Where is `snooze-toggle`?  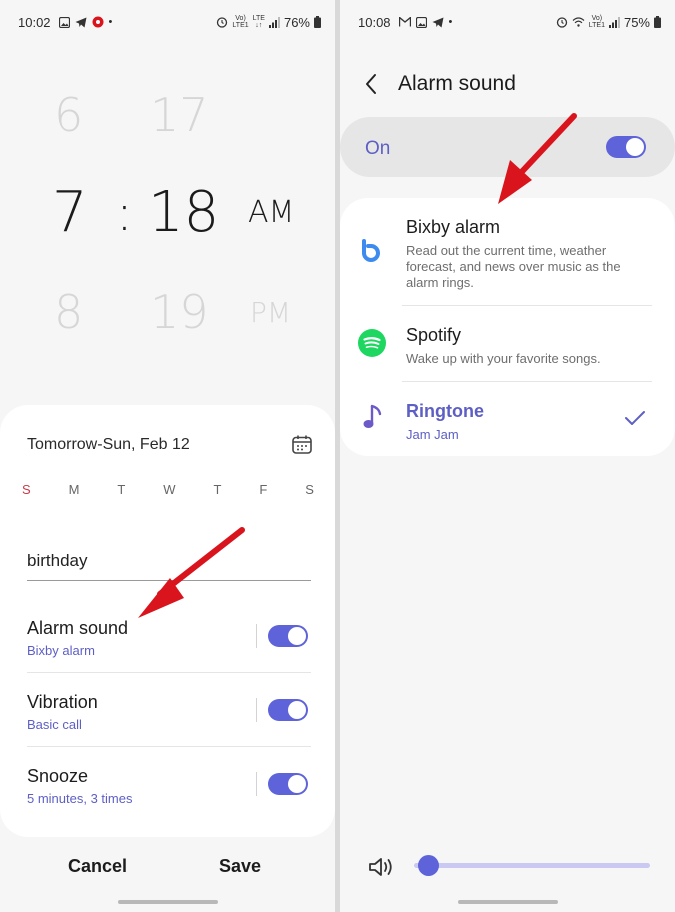 snooze-toggle is located at coordinates (288, 784).